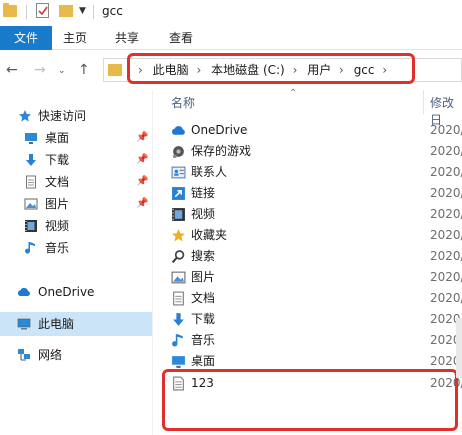 This screenshot has width=462, height=435. I want to click on sidebar-item-label: 下载, so click(57, 160).